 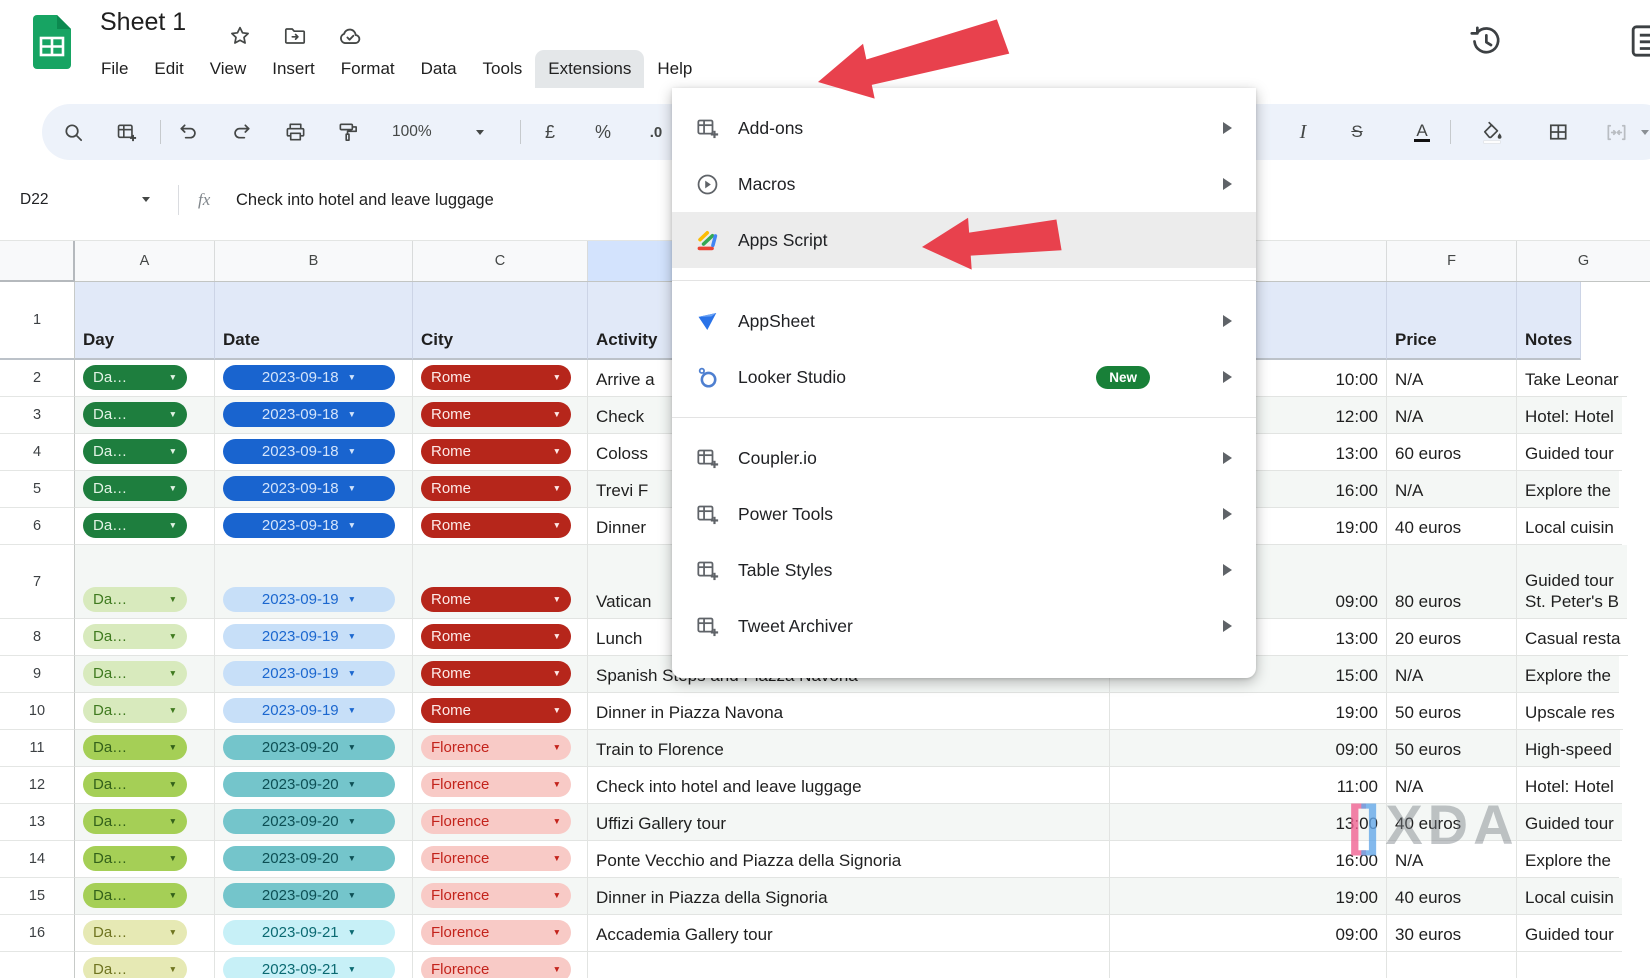 I want to click on menu-item-add-ons: Add-ons, so click(x=964, y=128).